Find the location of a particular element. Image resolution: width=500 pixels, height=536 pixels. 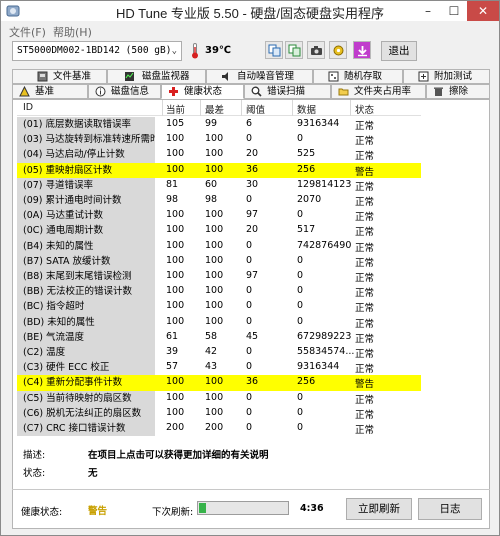

cell-data: 9316344 is located at coordinates (318, 367).